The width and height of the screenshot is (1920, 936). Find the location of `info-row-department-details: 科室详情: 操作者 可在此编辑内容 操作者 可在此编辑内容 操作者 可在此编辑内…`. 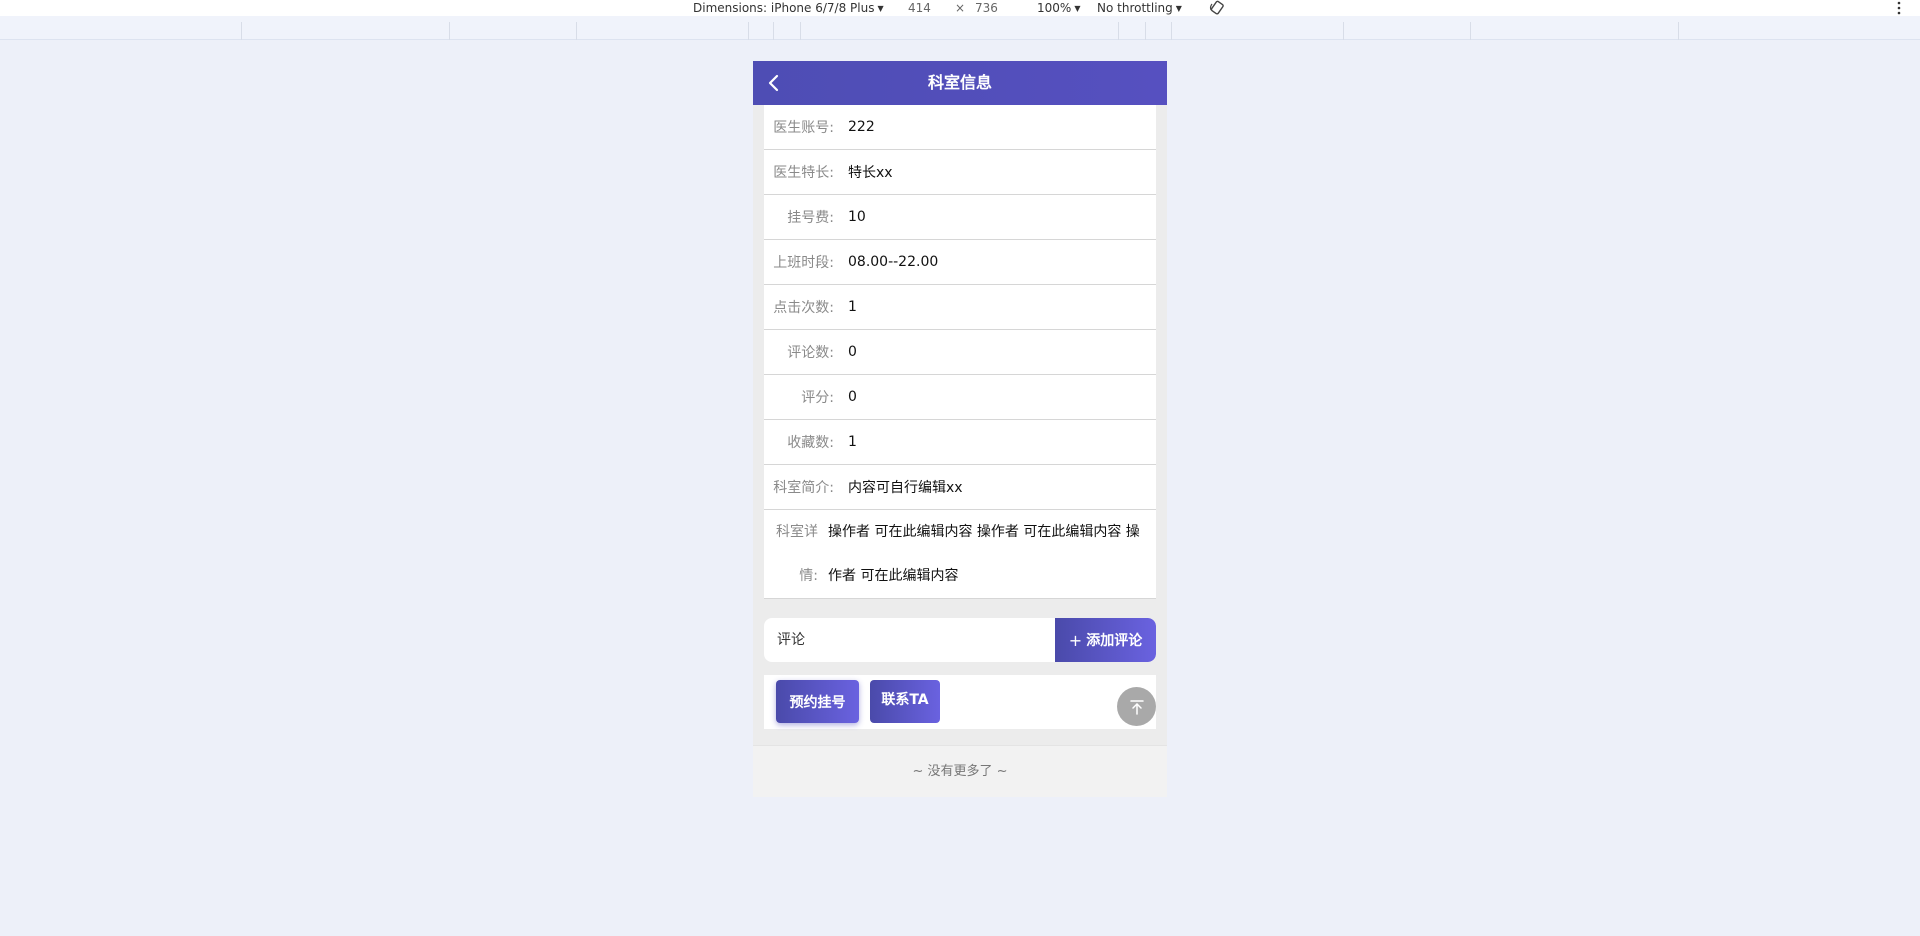

info-row-department-details: 科室详情: 操作者 可在此编辑内容 操作者 可在此编辑内容 操作者 可在此编辑内… is located at coordinates (960, 554).